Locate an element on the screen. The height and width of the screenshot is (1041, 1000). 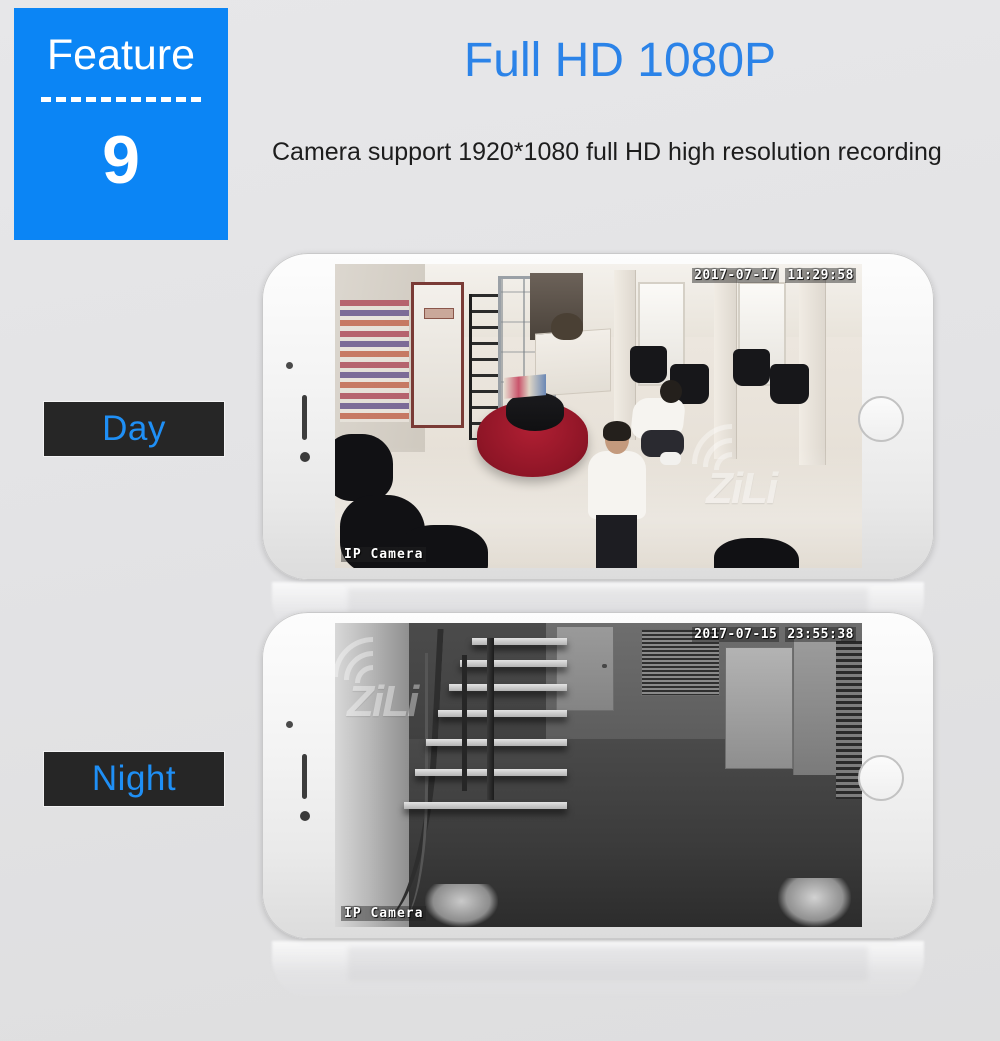
person-standing is located at coordinates (617, 494).